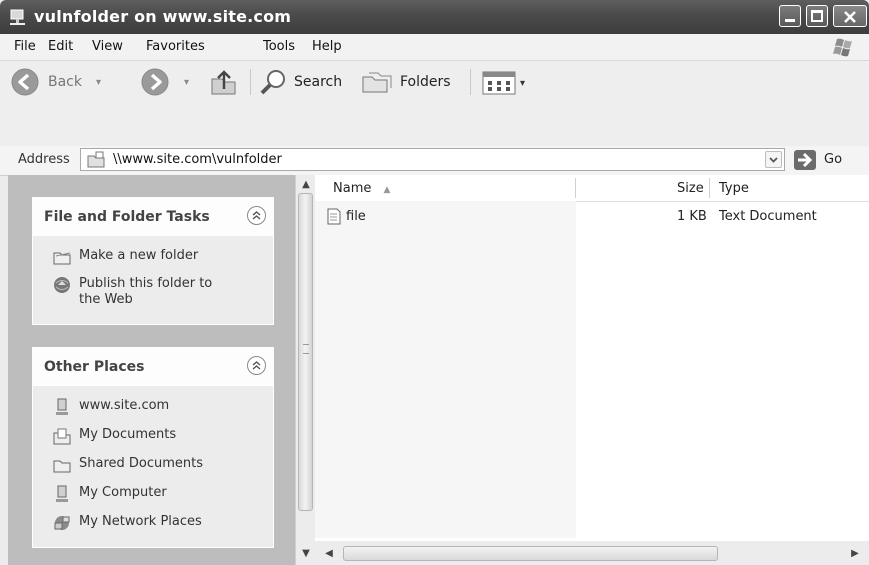 The image size is (869, 565). What do you see at coordinates (387, 190) in the screenshot?
I see `sort-ascending-icon: ▲` at bounding box center [387, 190].